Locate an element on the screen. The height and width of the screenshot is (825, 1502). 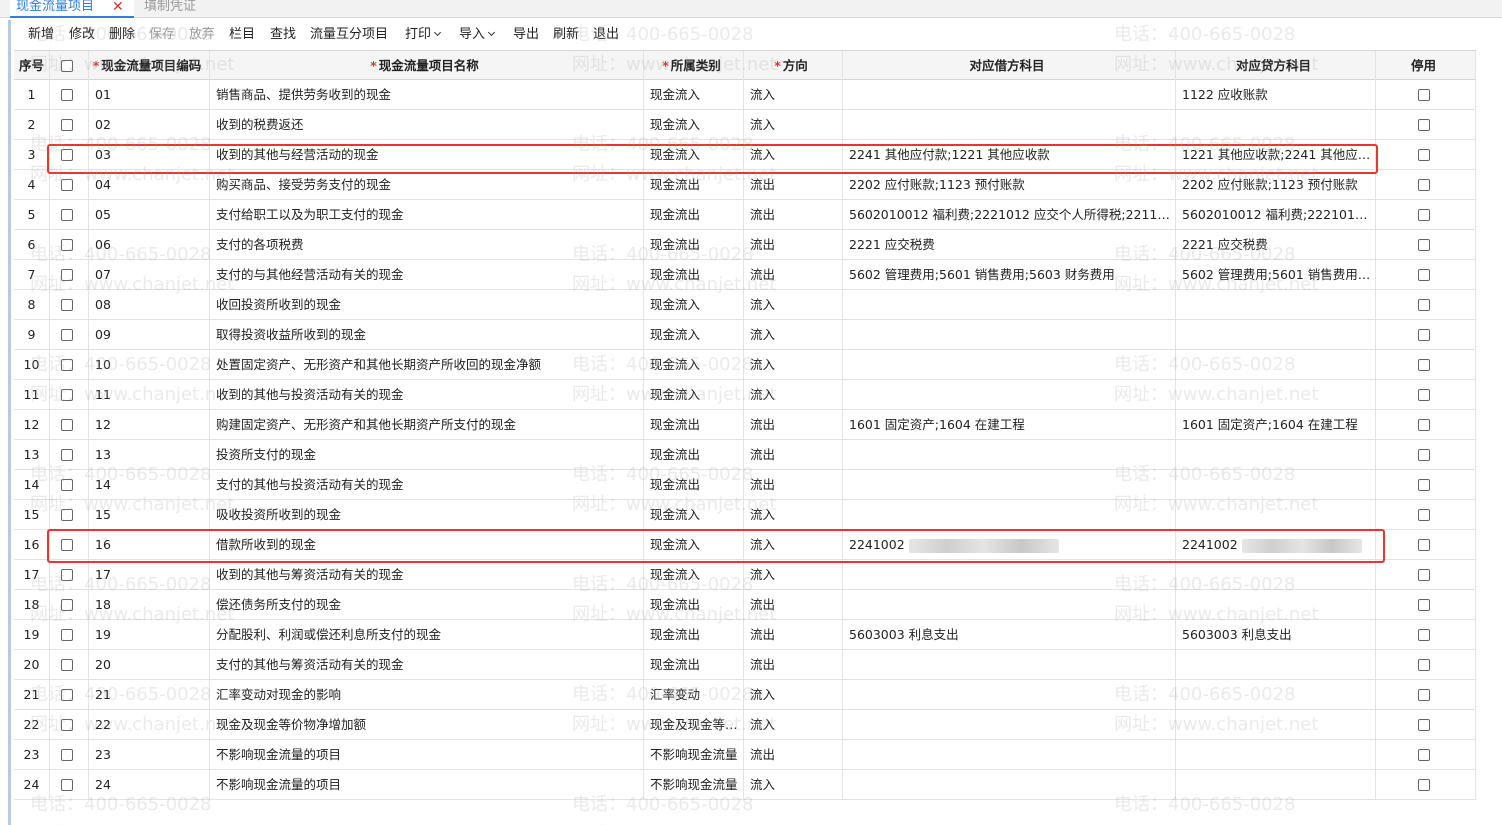
cell-credit-account: 2202 应付账款;1123 预付账款 is located at coordinates (1276, 185).